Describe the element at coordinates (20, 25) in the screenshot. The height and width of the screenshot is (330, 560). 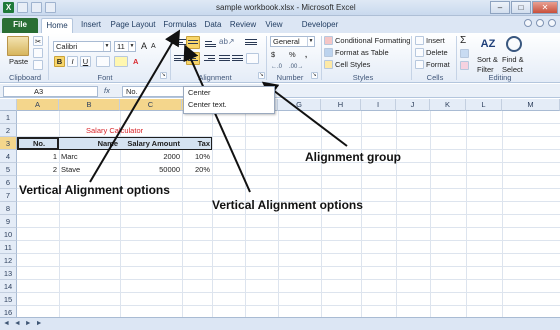
I see `tab-file: File` at that location.